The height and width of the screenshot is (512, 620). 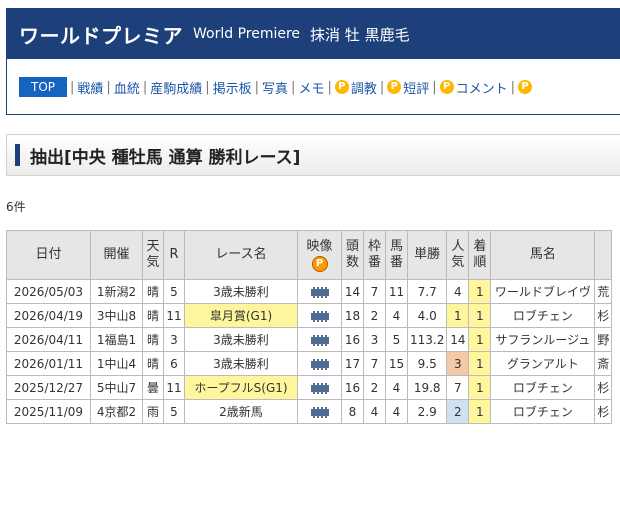 What do you see at coordinates (116, 411) in the screenshot?
I see `race-venue: 4京都2` at bounding box center [116, 411].